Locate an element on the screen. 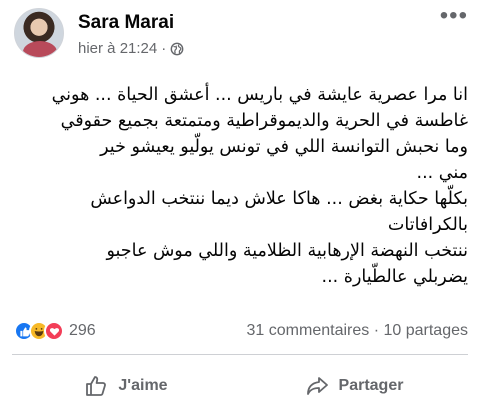  share-button-label: Partager is located at coordinates (371, 385).